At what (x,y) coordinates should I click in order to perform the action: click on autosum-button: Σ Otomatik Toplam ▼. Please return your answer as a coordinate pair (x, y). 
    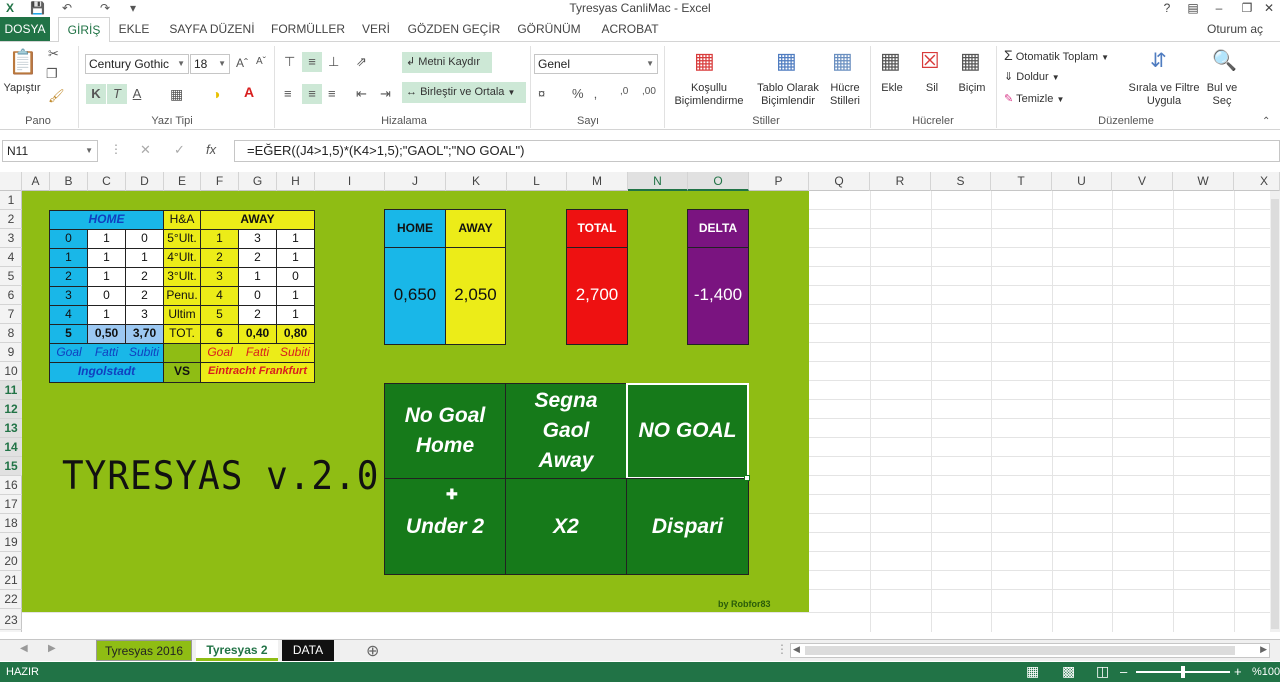
    Looking at the image, I should click on (1069, 56).